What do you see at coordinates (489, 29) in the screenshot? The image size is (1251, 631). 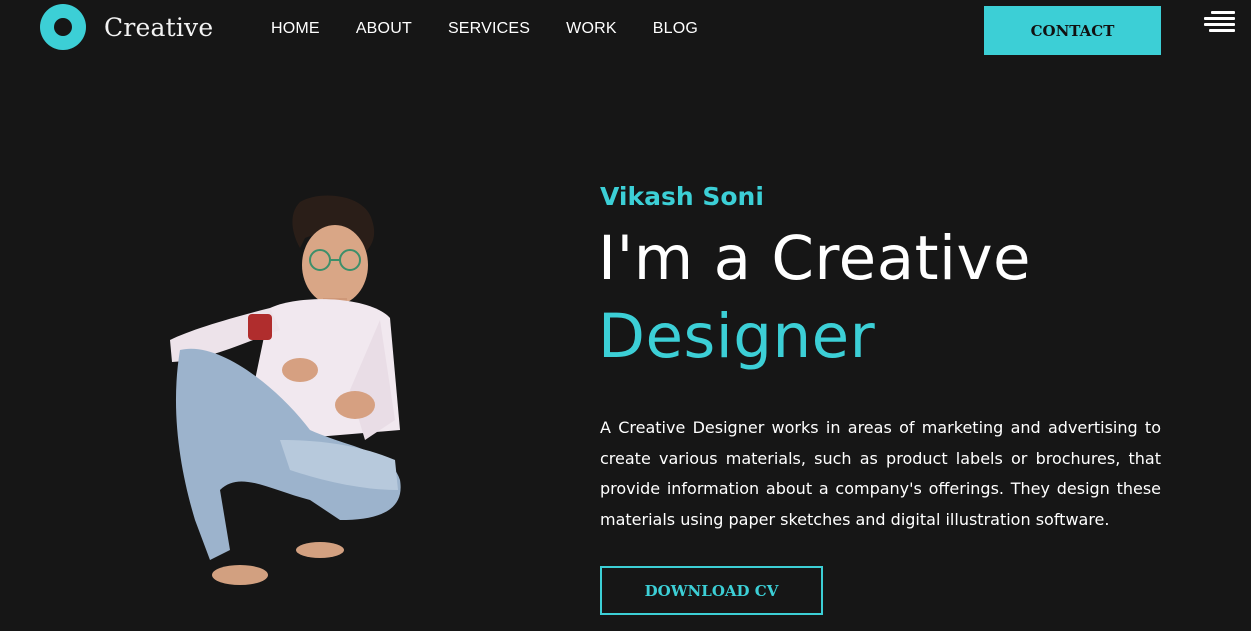 I see `nav-services: SERVICES` at bounding box center [489, 29].